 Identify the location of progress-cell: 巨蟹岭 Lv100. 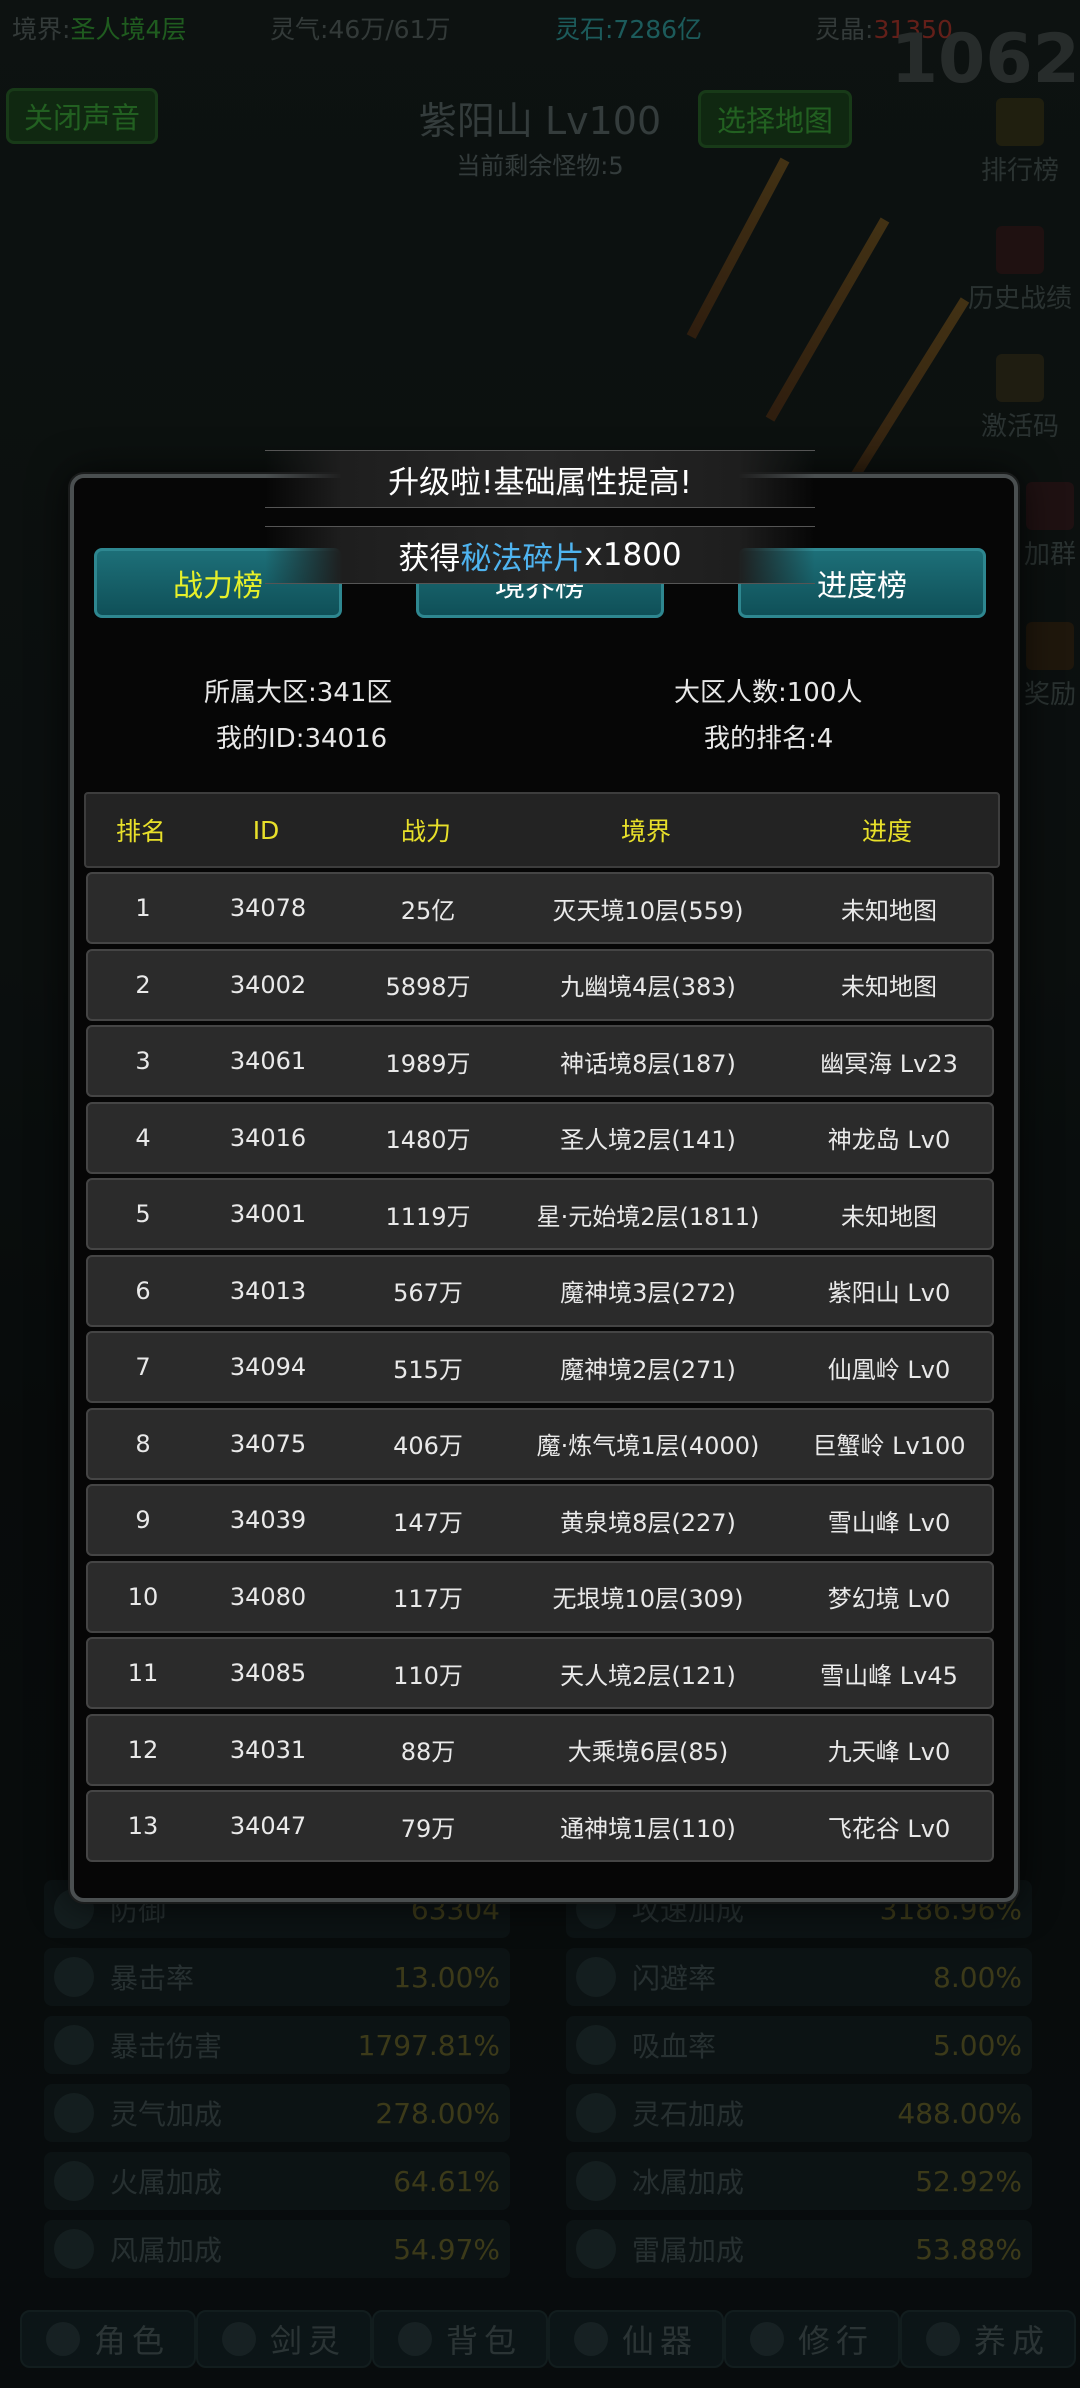
(889, 1446).